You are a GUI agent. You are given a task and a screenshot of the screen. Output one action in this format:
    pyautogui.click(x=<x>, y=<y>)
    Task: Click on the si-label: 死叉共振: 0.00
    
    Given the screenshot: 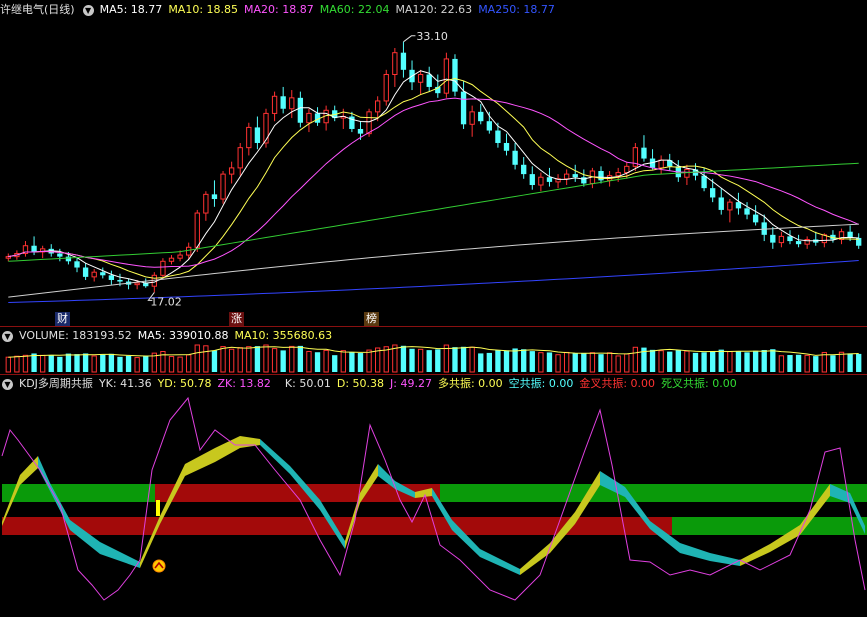 What is the action you would take?
    pyautogui.click(x=699, y=383)
    